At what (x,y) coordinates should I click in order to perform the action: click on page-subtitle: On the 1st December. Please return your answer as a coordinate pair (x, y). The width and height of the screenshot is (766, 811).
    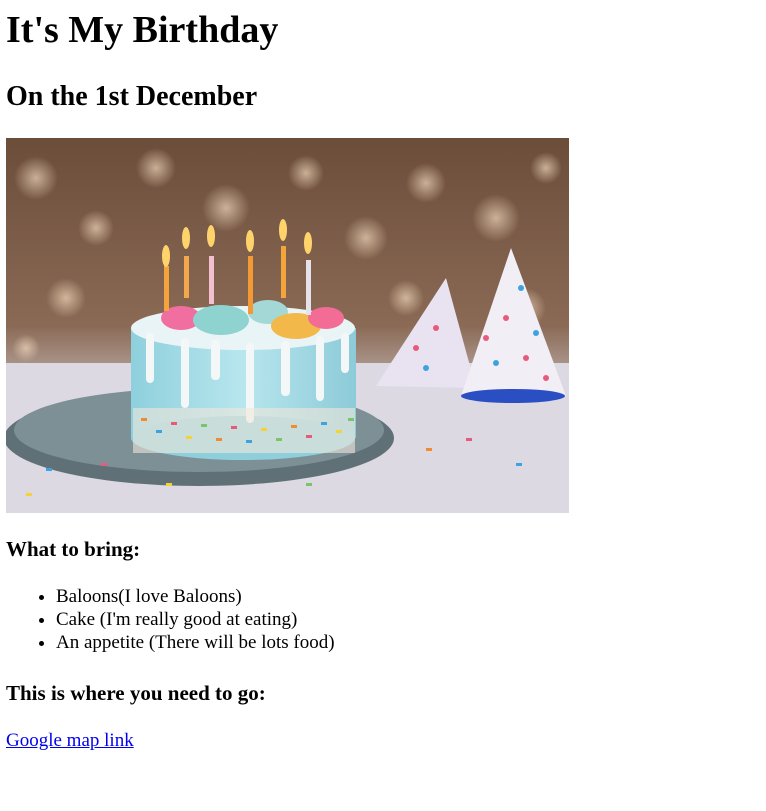
    Looking at the image, I should click on (132, 96).